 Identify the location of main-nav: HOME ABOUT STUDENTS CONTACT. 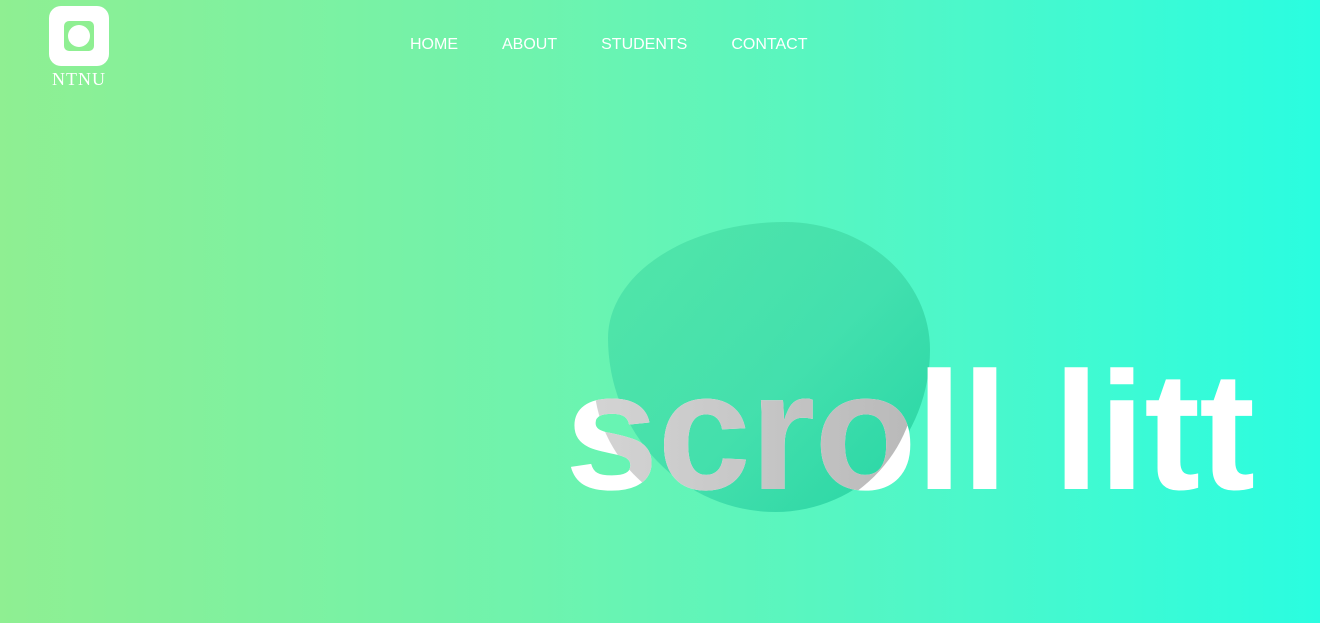
(609, 45).